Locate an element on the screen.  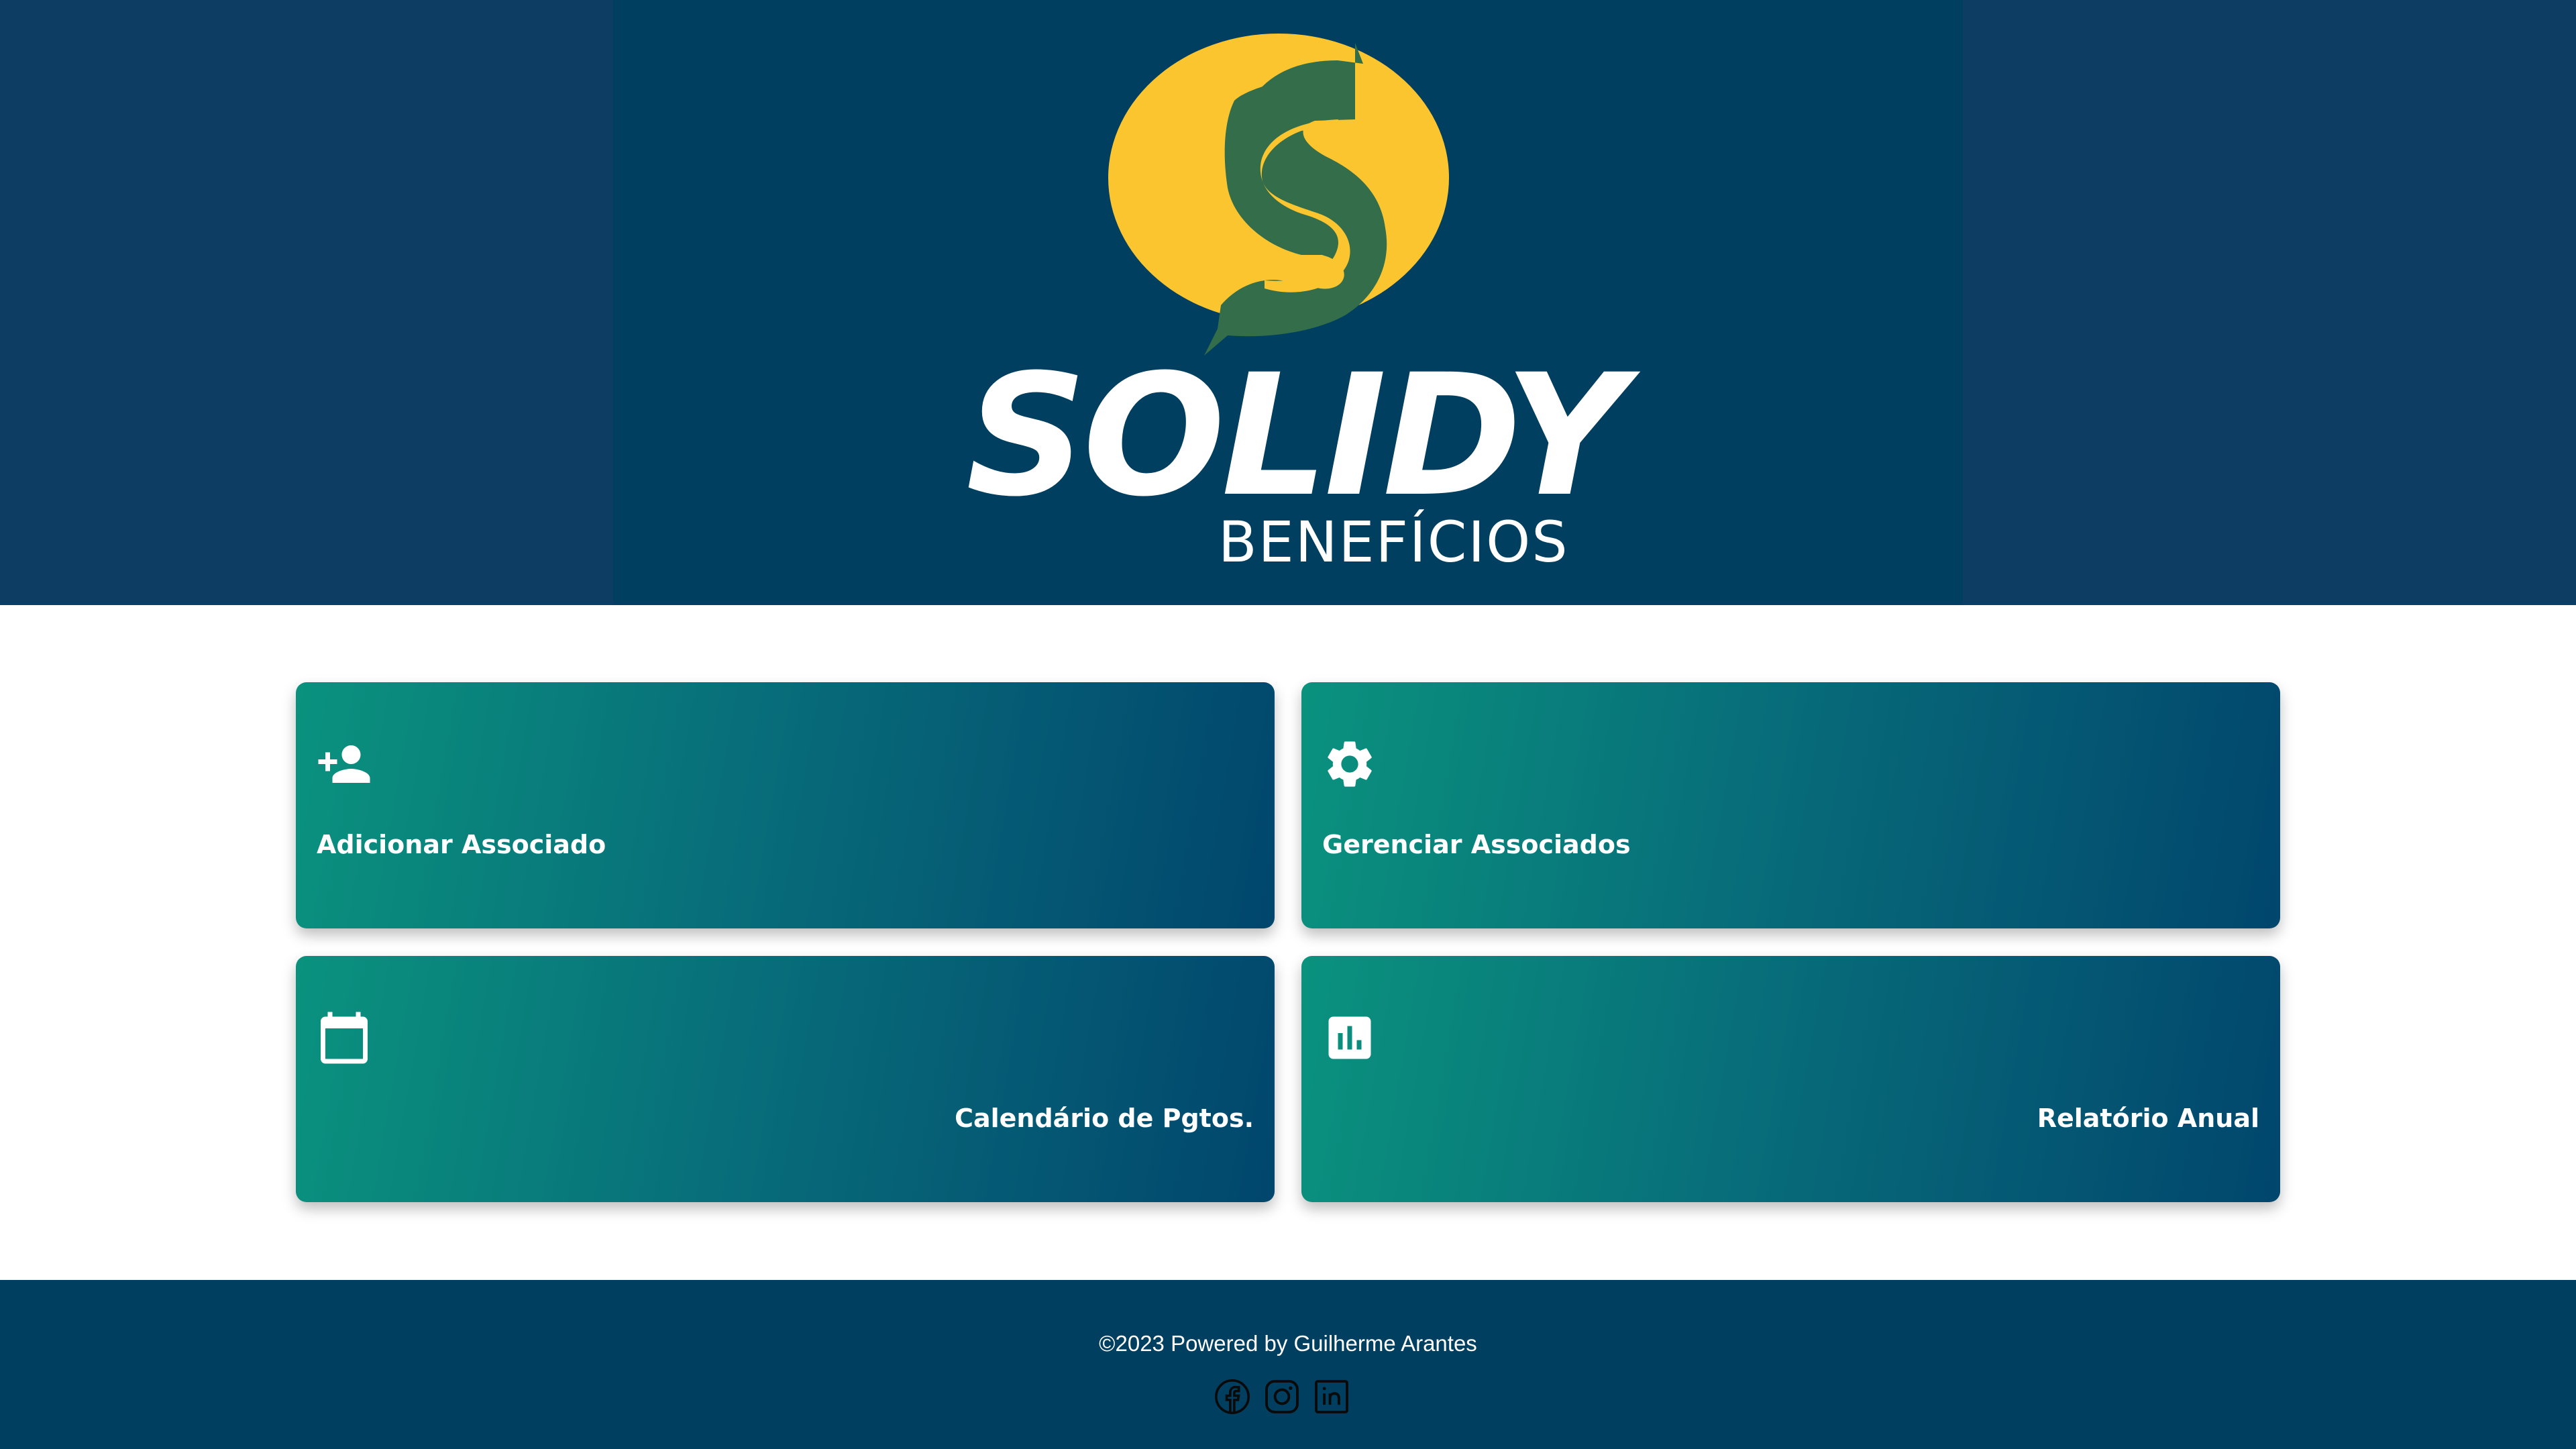
payments-calendar-card: Calendário de Pgtos. is located at coordinates (785, 1079).